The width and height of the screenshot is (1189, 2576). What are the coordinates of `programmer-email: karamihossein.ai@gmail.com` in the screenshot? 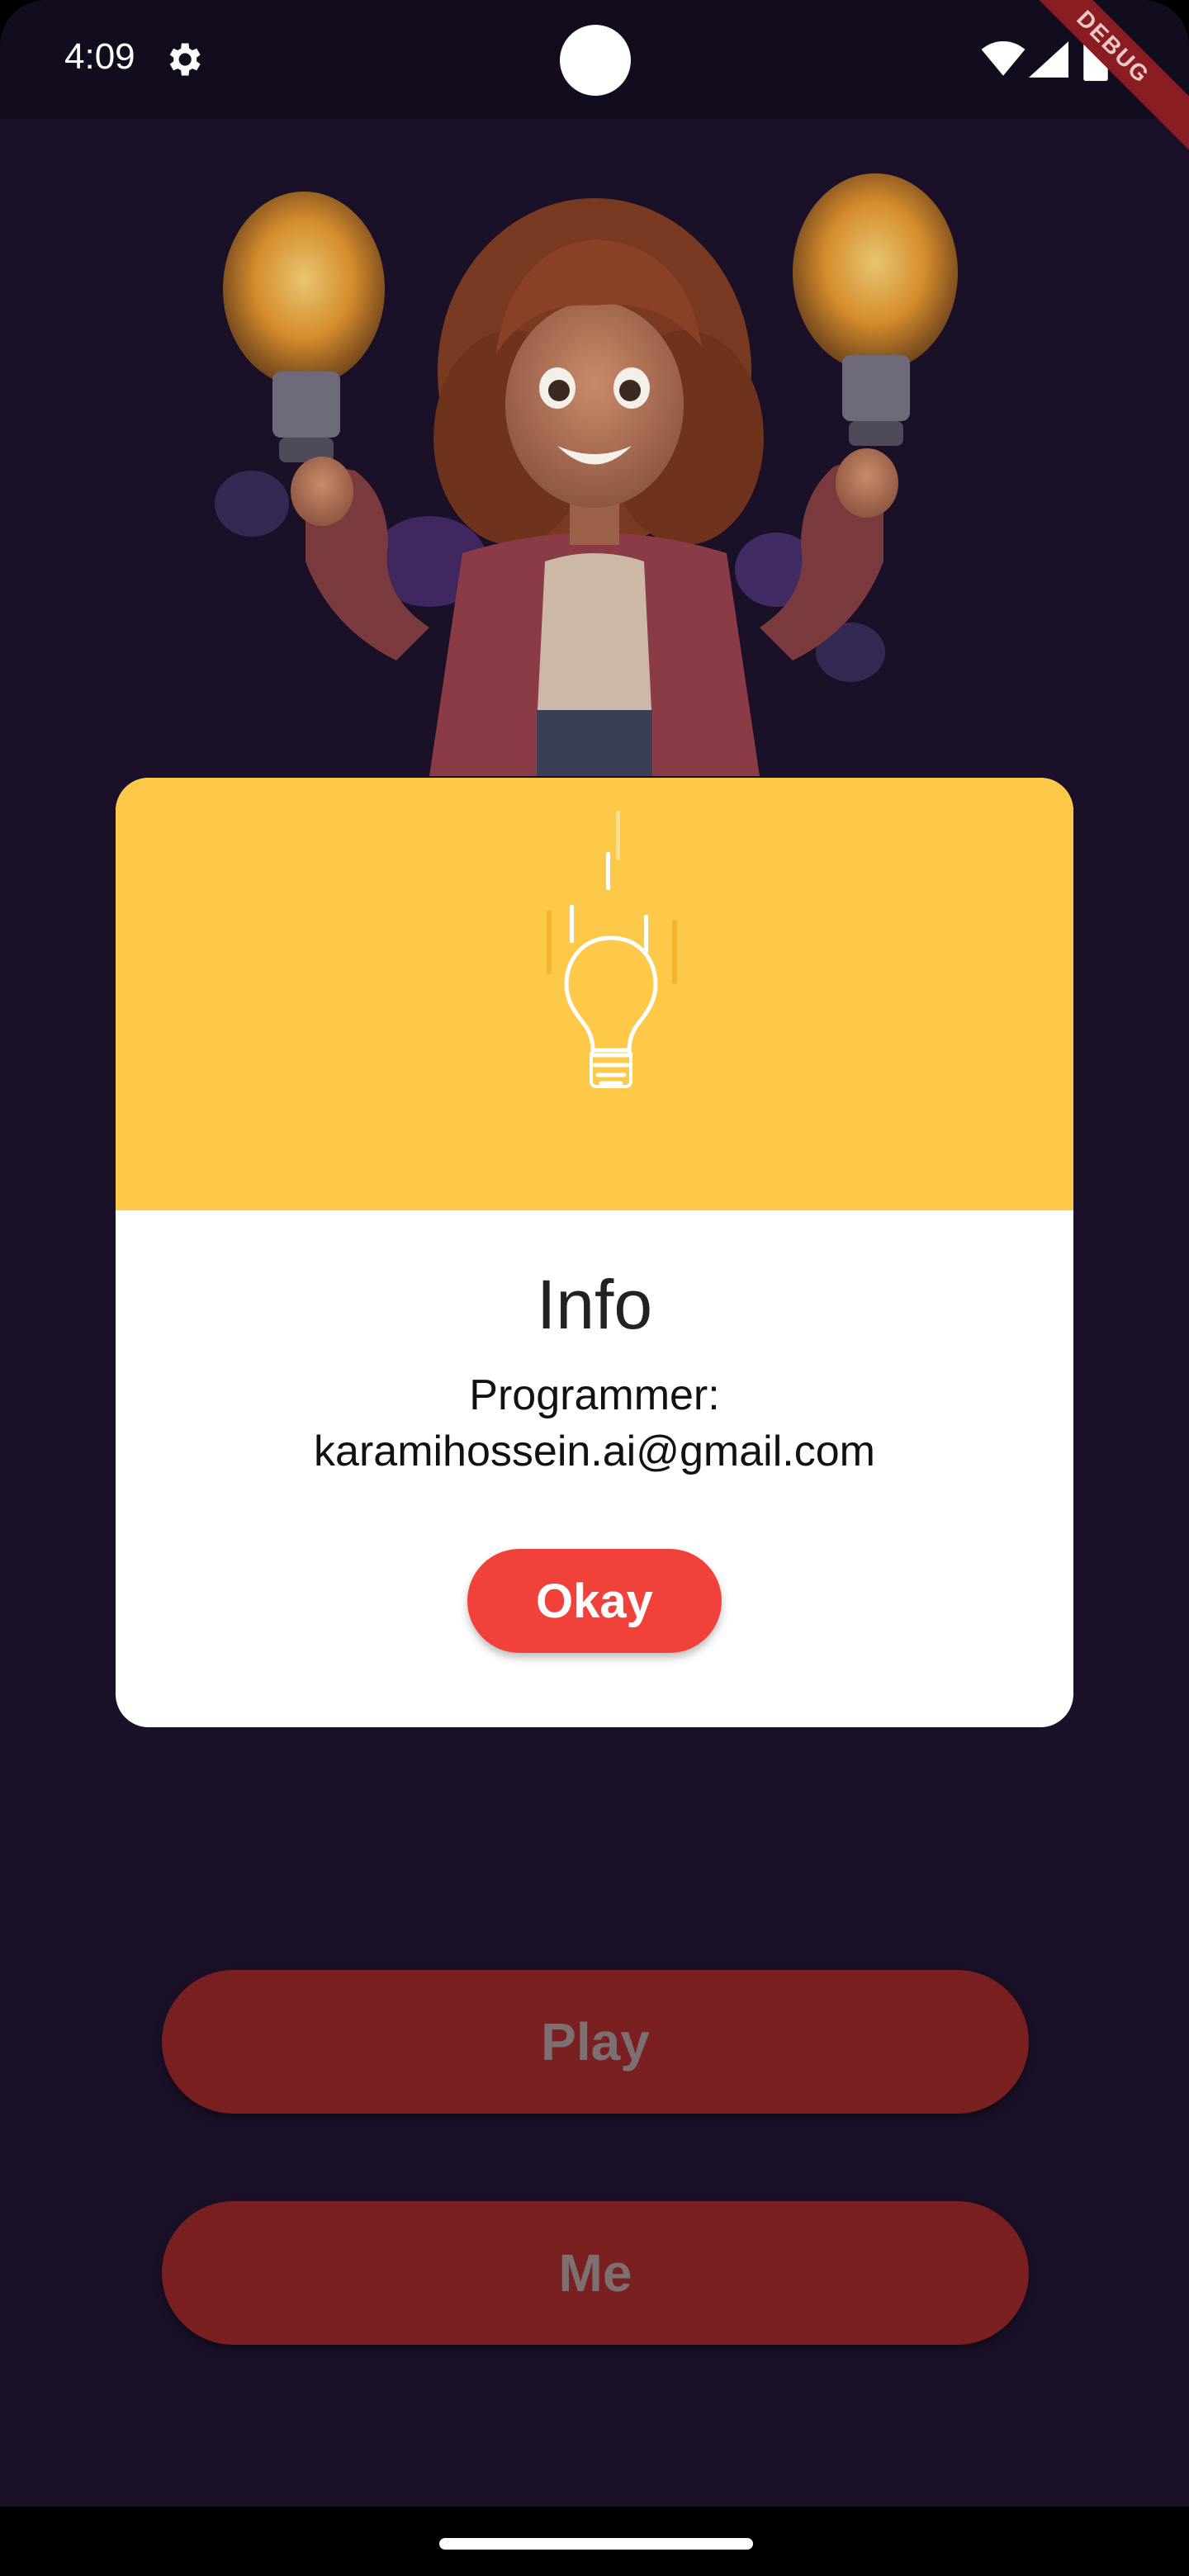 It's located at (594, 1451).